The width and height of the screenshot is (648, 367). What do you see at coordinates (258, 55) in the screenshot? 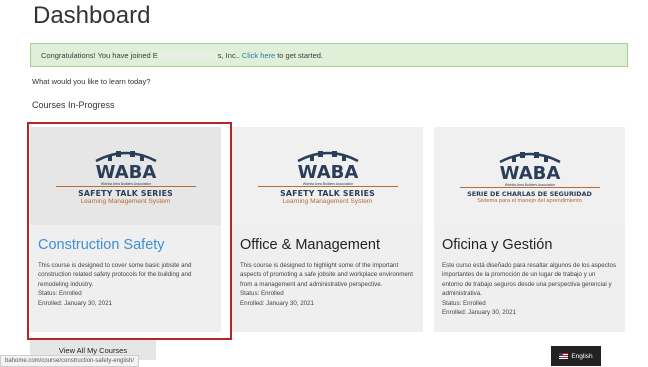
I see `get-started-link: Click here` at bounding box center [258, 55].